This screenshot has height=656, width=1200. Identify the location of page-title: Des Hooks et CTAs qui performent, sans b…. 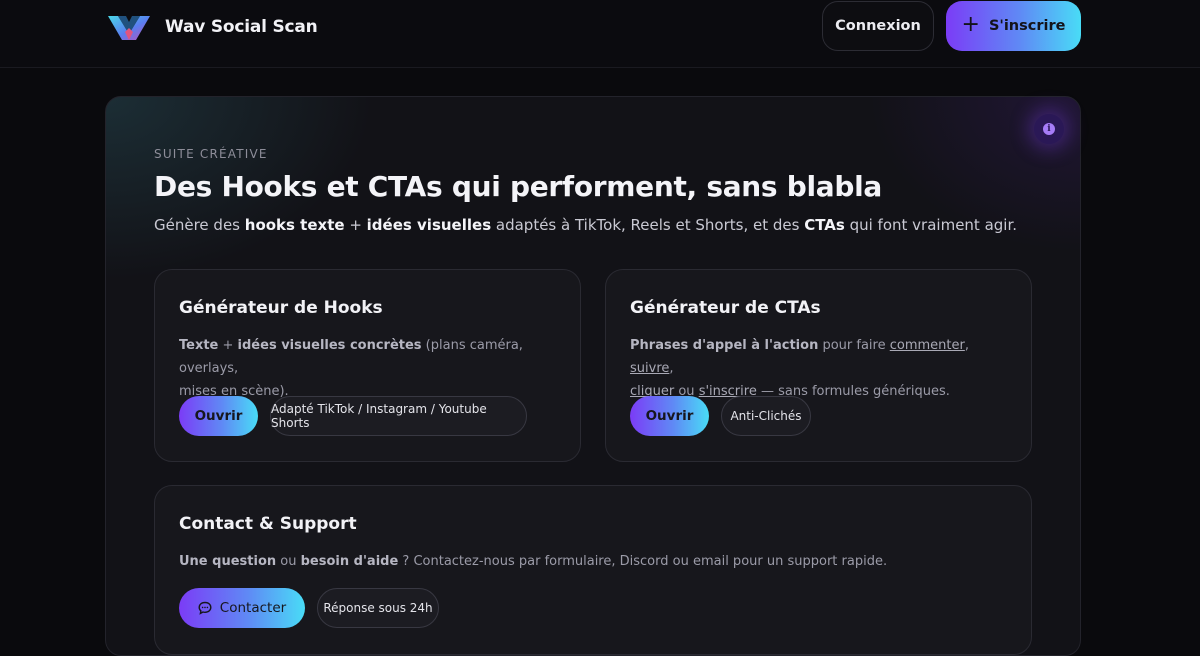
(518, 186).